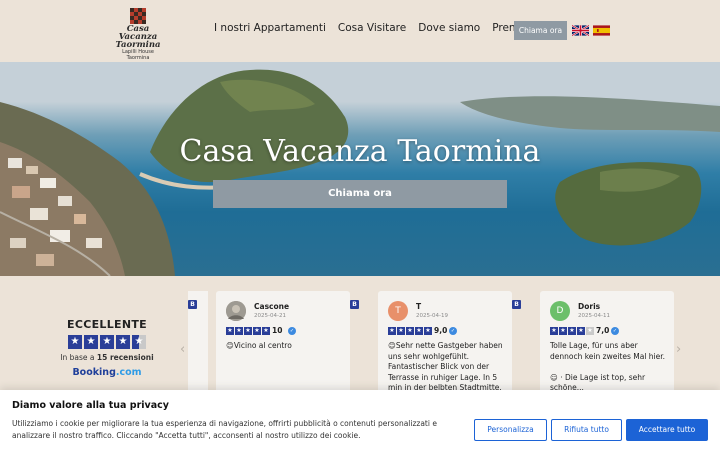 The height and width of the screenshot is (450, 720). I want to click on hero-call-button: Chiama ora, so click(360, 194).